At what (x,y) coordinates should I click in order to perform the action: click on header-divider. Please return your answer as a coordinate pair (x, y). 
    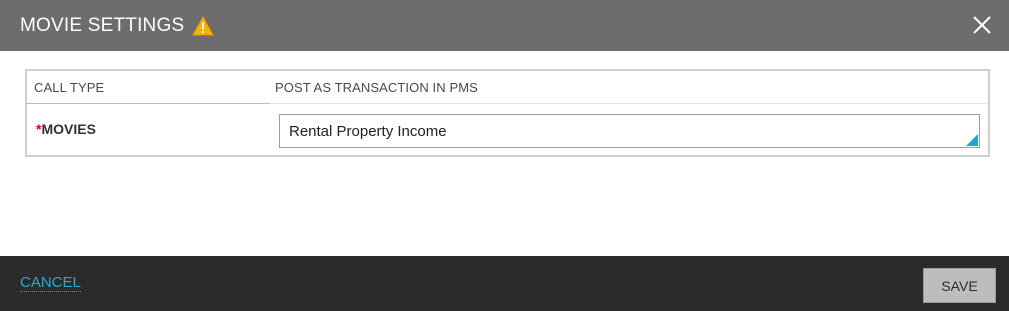
    Looking at the image, I should click on (148, 103).